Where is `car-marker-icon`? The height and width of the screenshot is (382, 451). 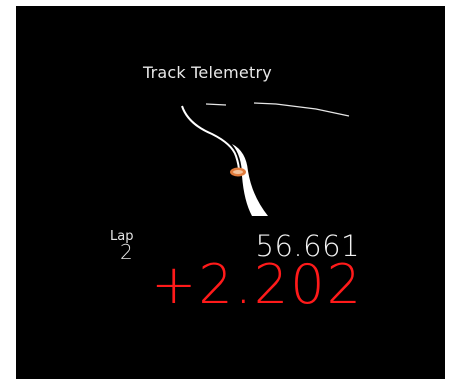 car-marker-icon is located at coordinates (238, 172).